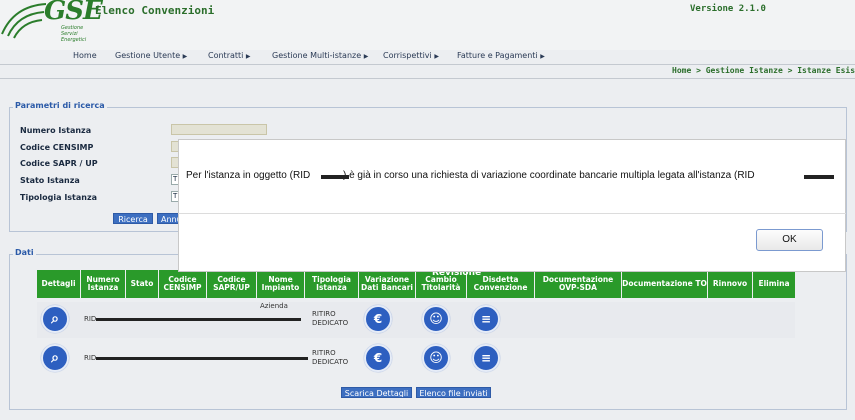 The image size is (855, 420). Describe the element at coordinates (387, 284) in the screenshot. I see `col-variazione-dati-bancari: Variazione Dati Bancari` at that location.